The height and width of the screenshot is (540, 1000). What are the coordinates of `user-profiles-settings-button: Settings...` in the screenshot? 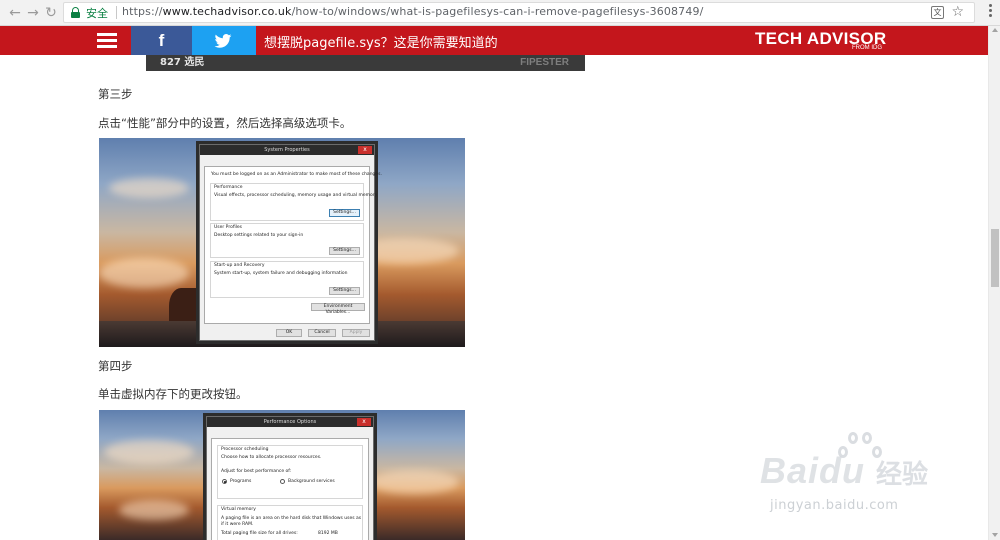 It's located at (344, 251).